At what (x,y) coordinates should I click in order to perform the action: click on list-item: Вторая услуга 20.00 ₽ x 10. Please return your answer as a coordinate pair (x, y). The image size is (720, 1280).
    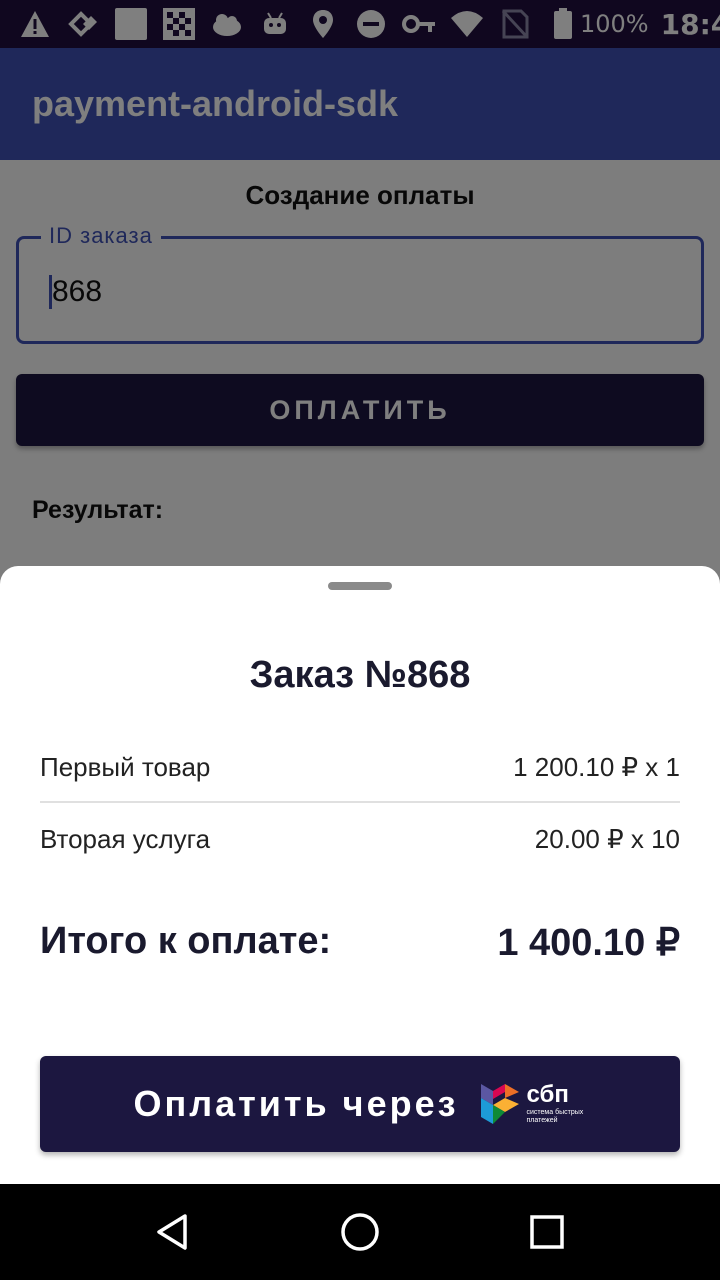
    Looking at the image, I should click on (360, 839).